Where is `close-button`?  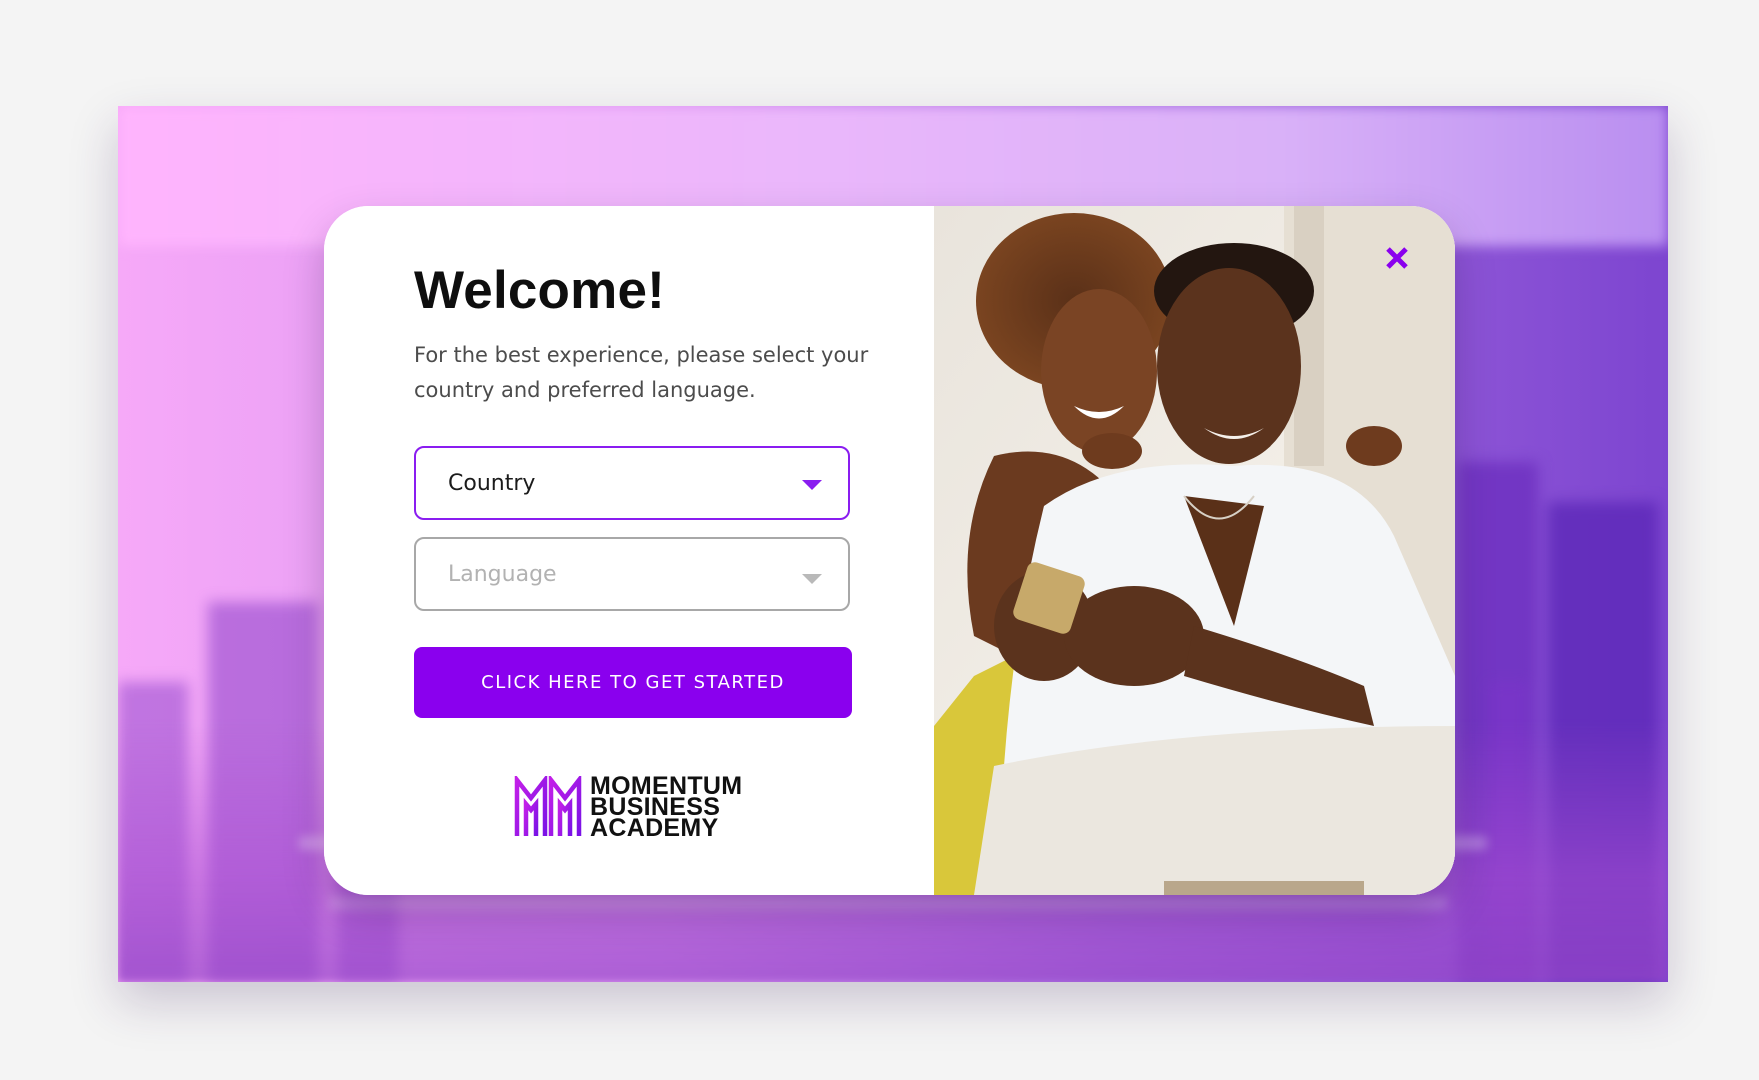 close-button is located at coordinates (1397, 258).